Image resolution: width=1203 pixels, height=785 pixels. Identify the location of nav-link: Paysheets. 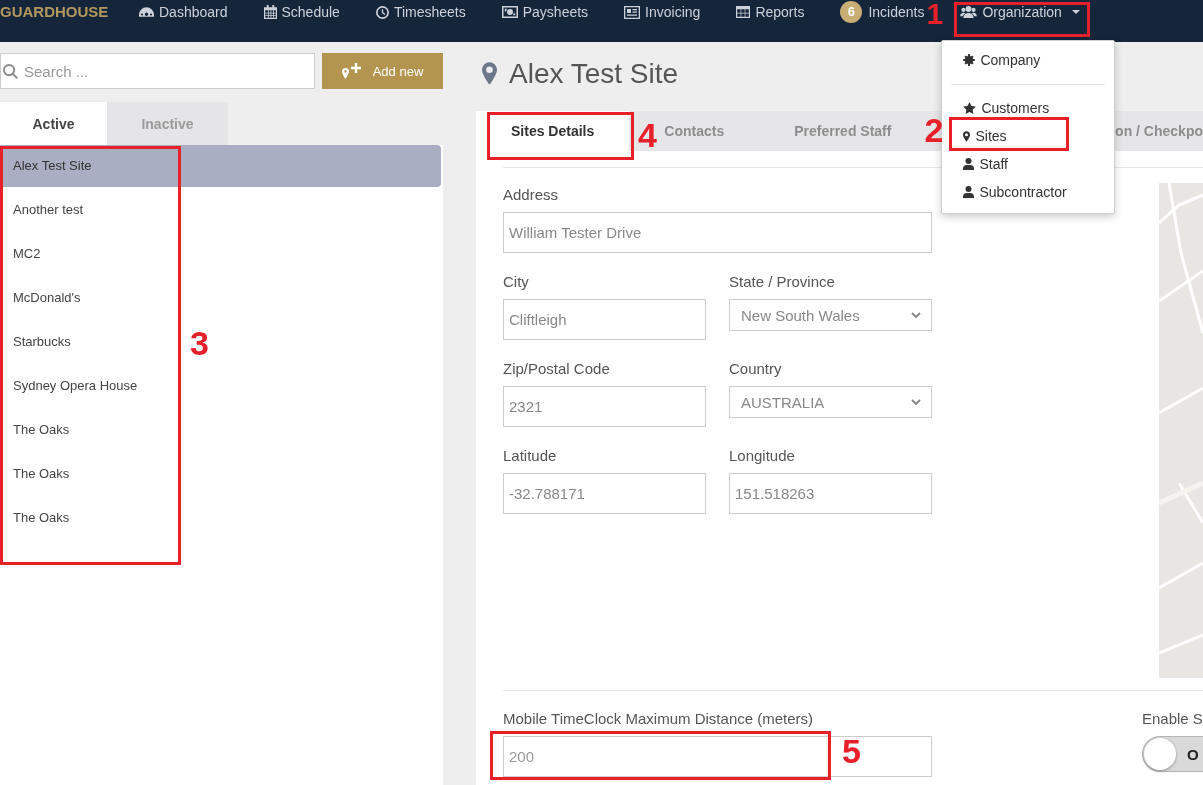
(545, 12).